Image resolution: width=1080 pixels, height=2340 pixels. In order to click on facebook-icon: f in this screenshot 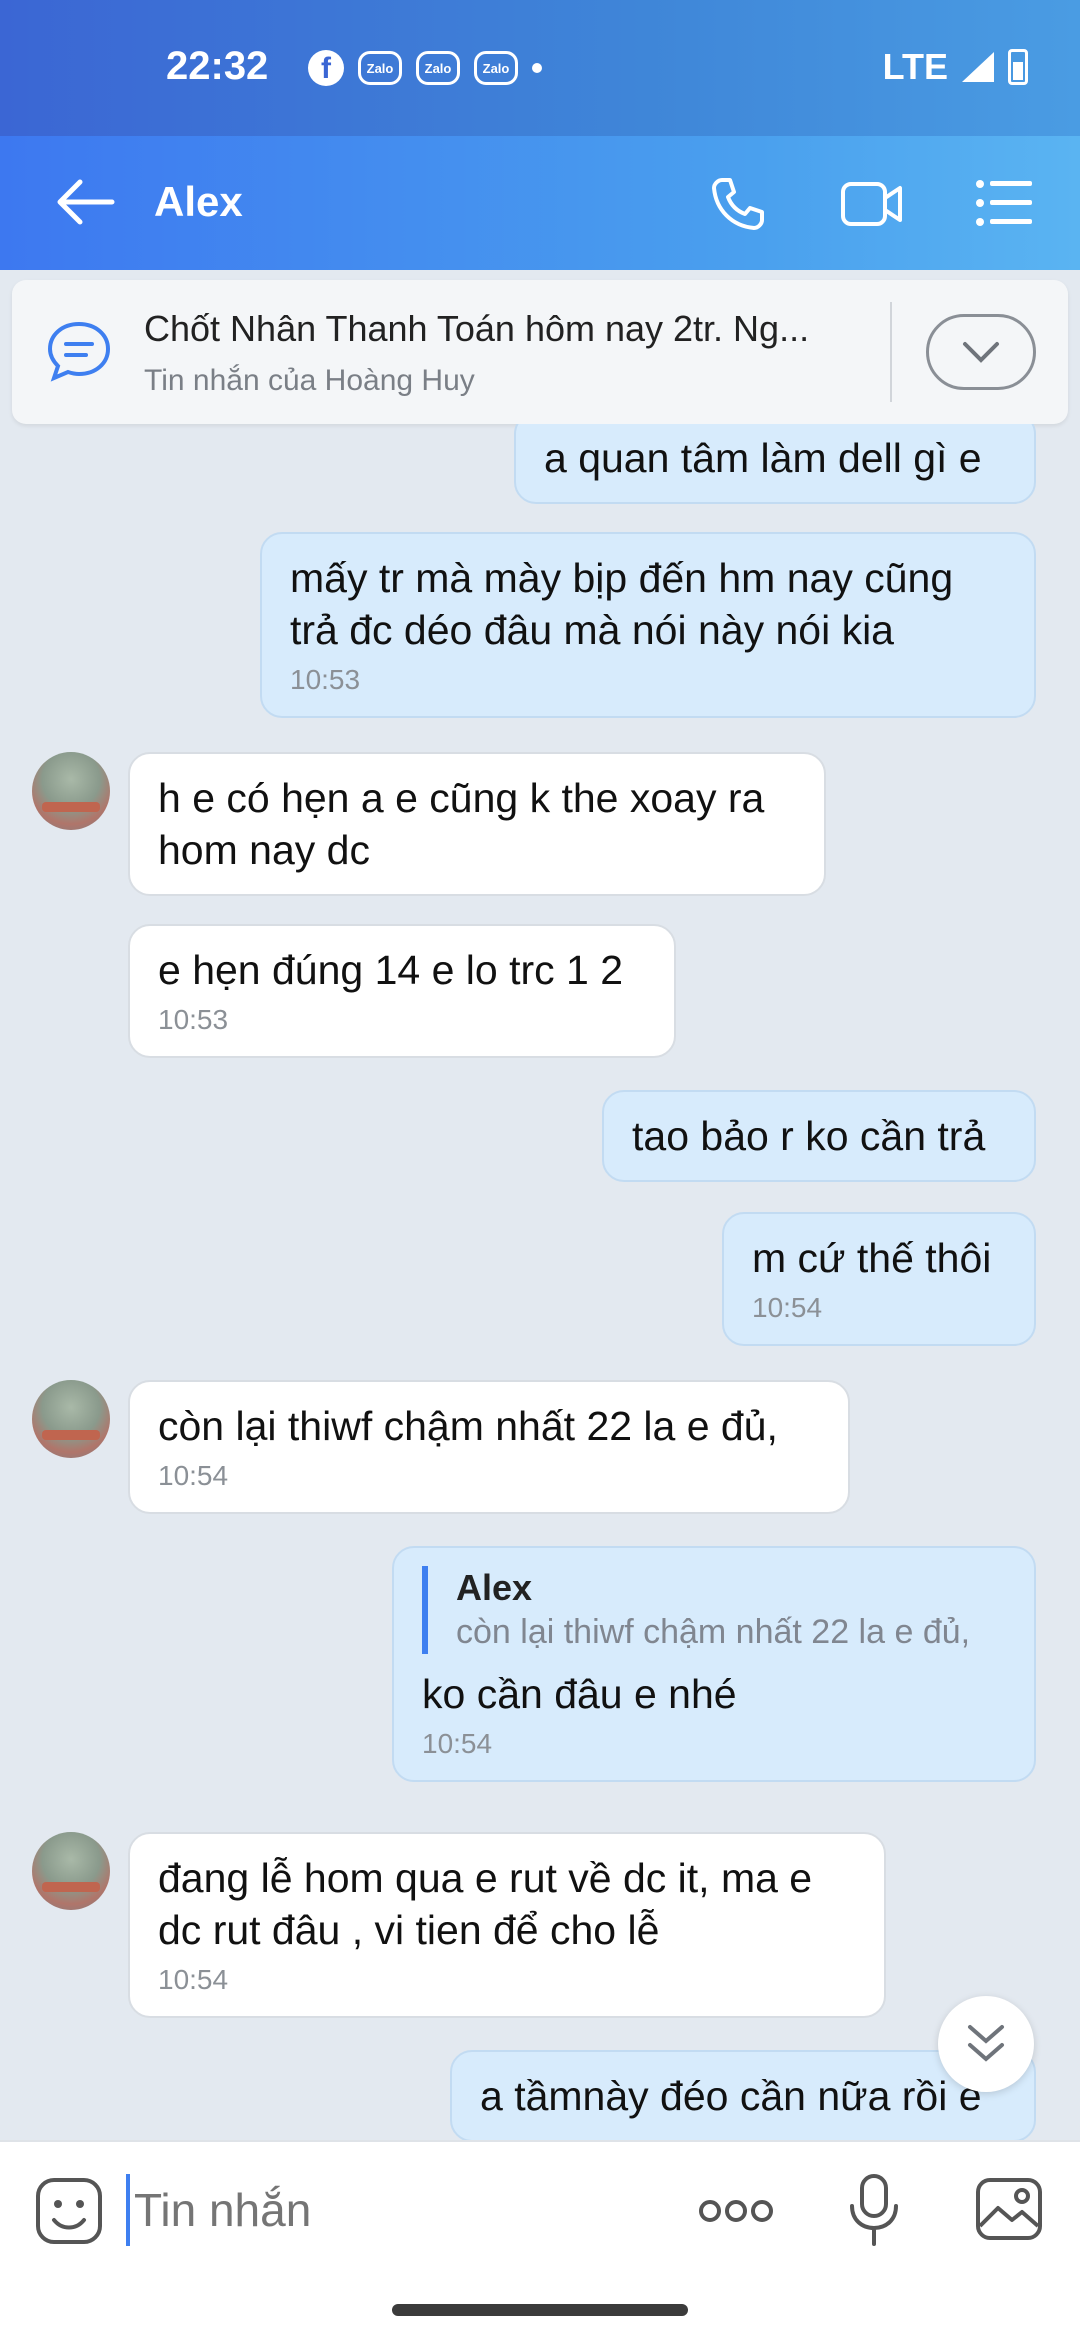, I will do `click(326, 68)`.